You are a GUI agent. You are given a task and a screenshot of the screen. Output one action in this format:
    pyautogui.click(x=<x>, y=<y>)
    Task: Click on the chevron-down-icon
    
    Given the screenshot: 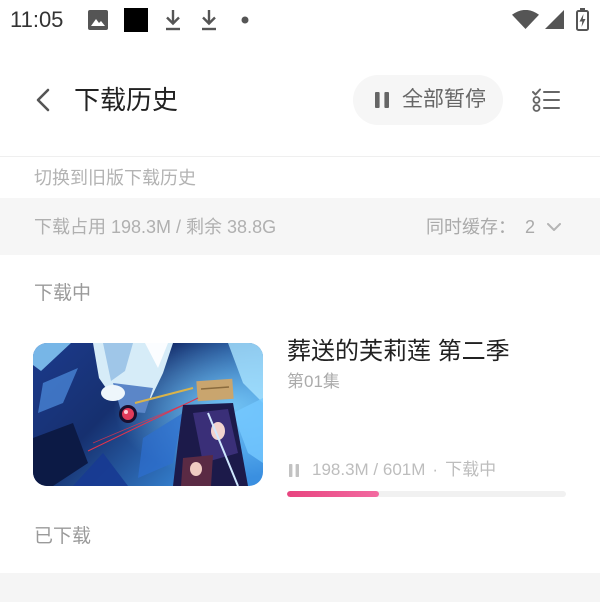 What is the action you would take?
    pyautogui.click(x=554, y=227)
    